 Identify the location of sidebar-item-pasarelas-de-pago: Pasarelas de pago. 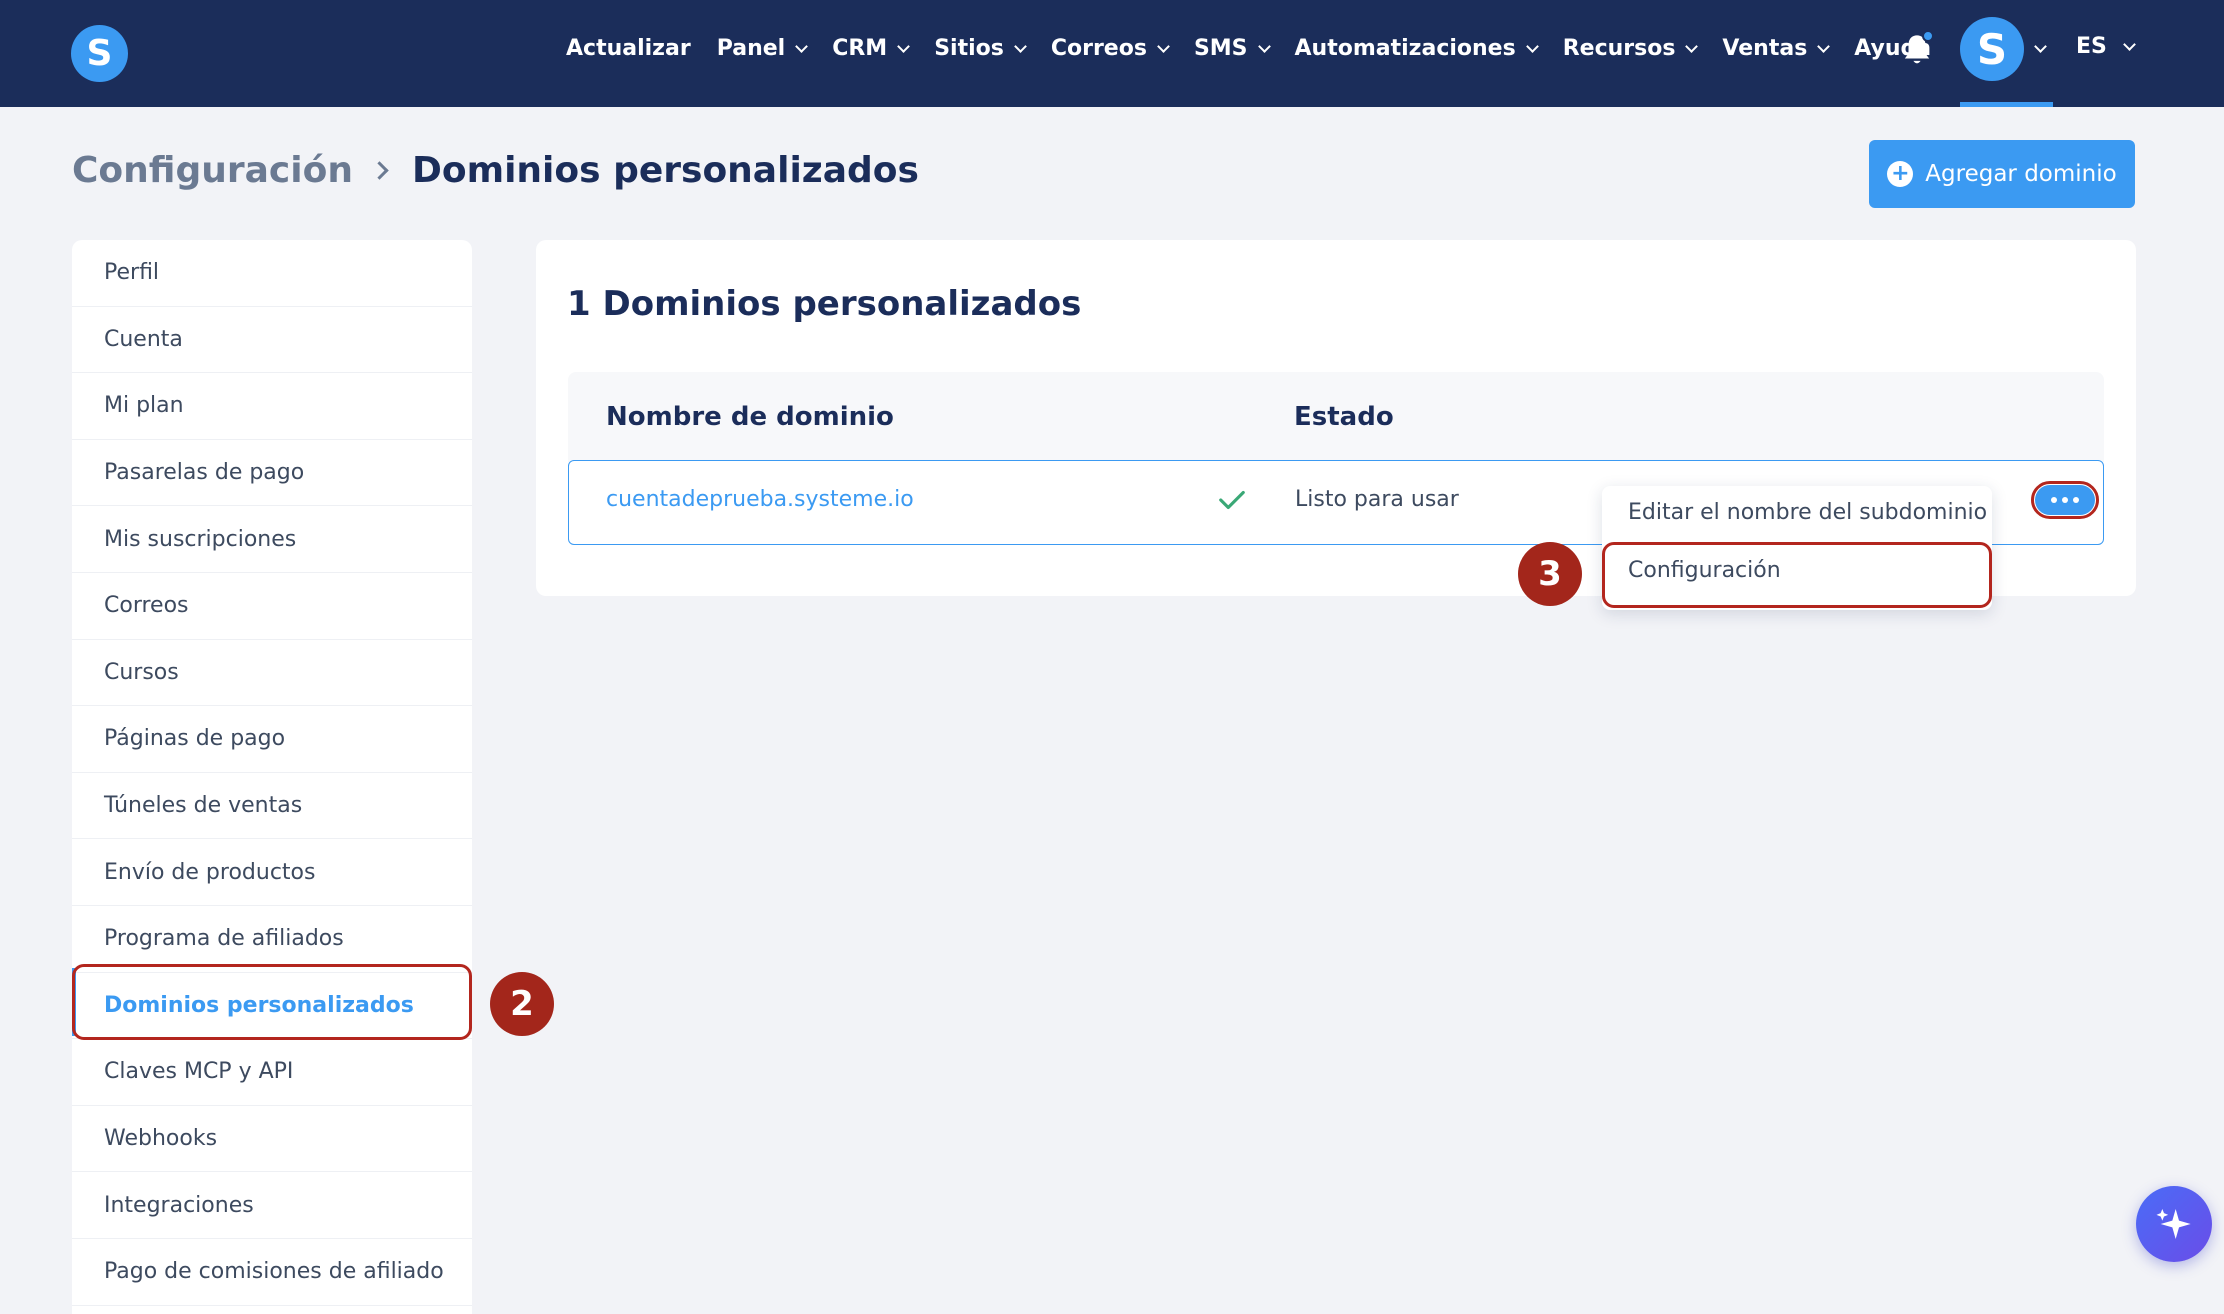
(272, 473).